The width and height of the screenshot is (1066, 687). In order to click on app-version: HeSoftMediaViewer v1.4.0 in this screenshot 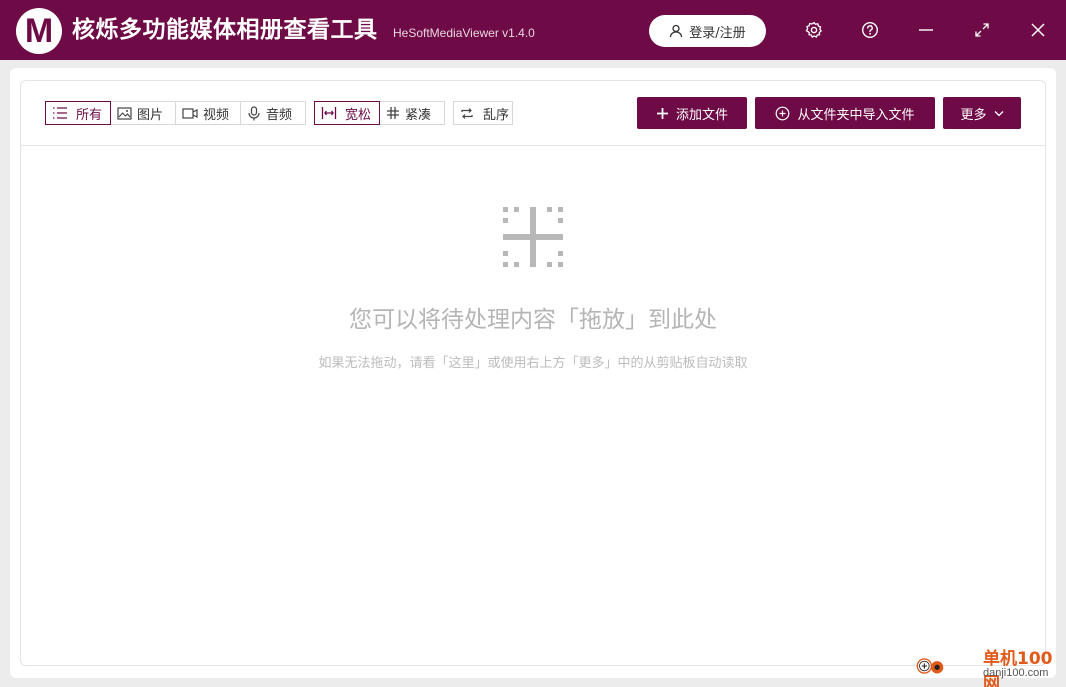, I will do `click(464, 33)`.